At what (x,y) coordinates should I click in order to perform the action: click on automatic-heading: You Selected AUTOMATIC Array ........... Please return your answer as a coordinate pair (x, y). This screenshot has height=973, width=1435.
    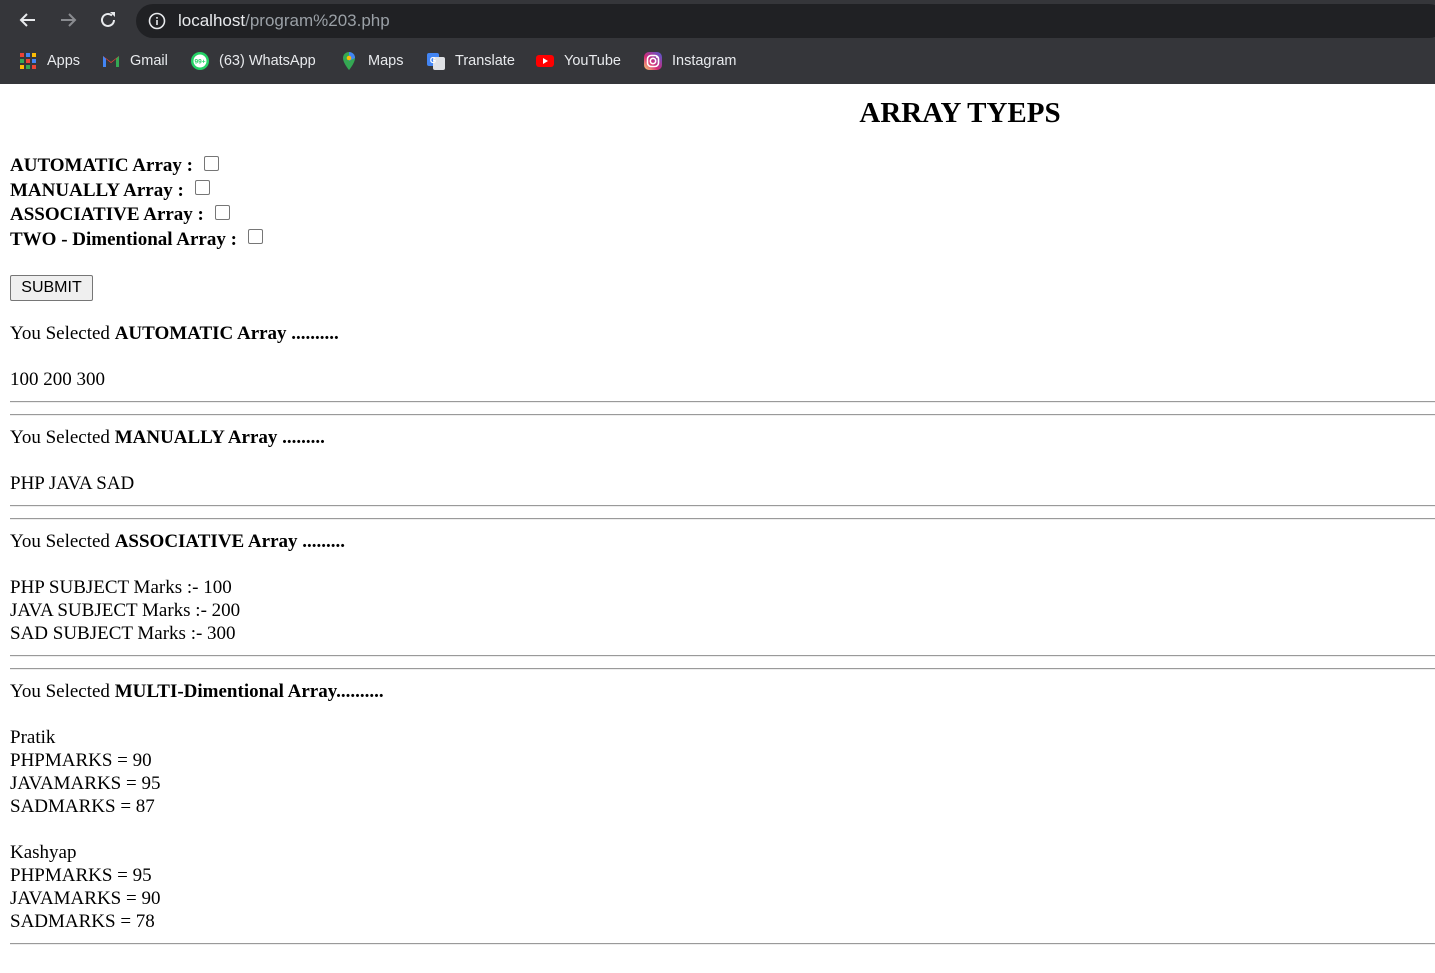
    Looking at the image, I should click on (174, 333).